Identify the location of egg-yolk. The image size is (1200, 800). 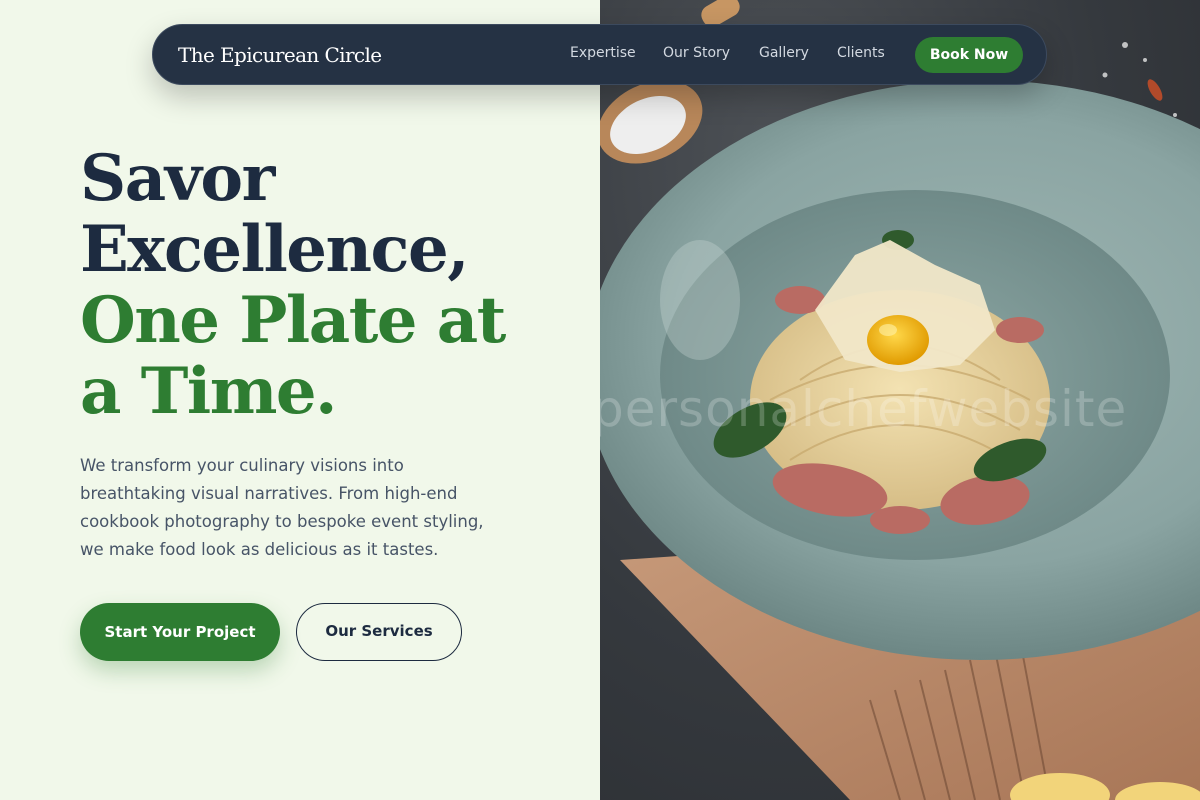
(898, 340).